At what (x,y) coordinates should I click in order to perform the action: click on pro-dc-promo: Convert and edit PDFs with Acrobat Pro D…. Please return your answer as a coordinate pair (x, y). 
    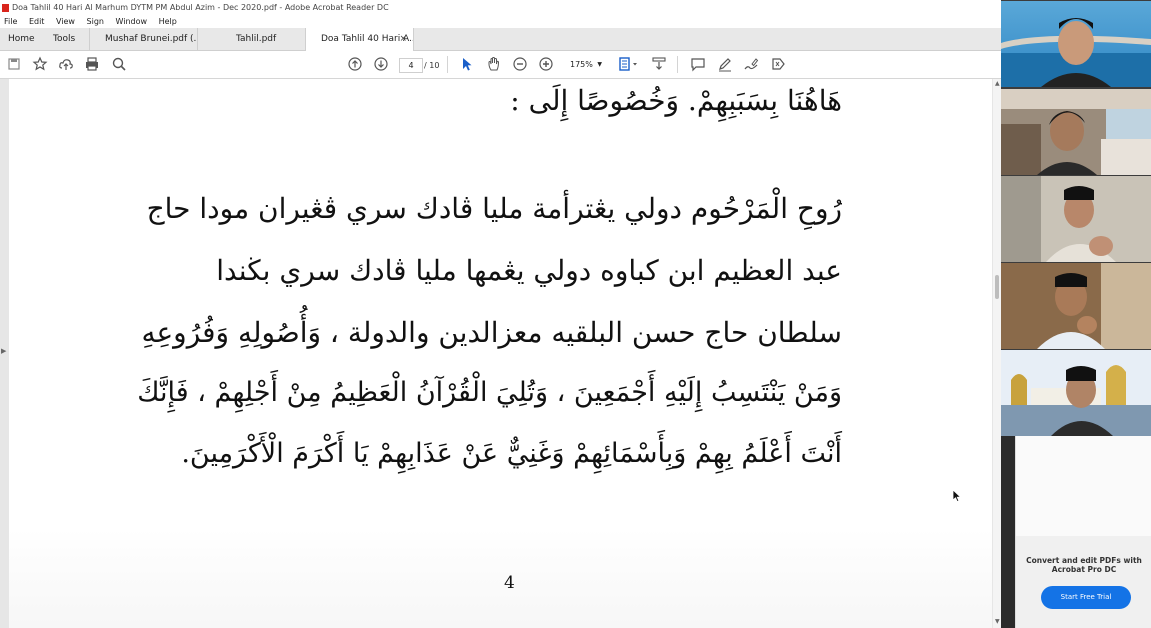
    Looking at the image, I should click on (1083, 582).